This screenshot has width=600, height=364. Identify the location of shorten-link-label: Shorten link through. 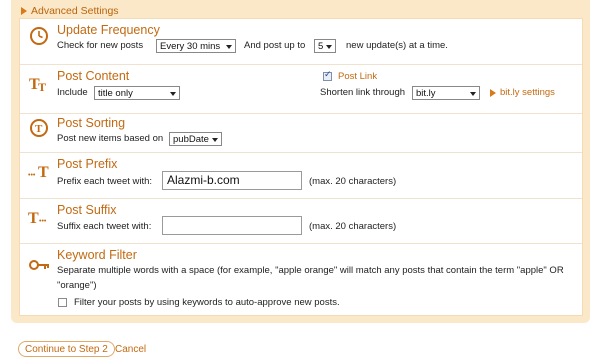
(363, 92).